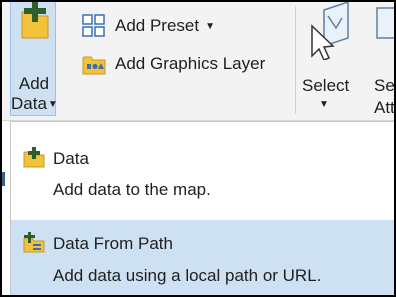 The image size is (396, 297). What do you see at coordinates (71, 158) in the screenshot?
I see `menu-item-title: Data` at bounding box center [71, 158].